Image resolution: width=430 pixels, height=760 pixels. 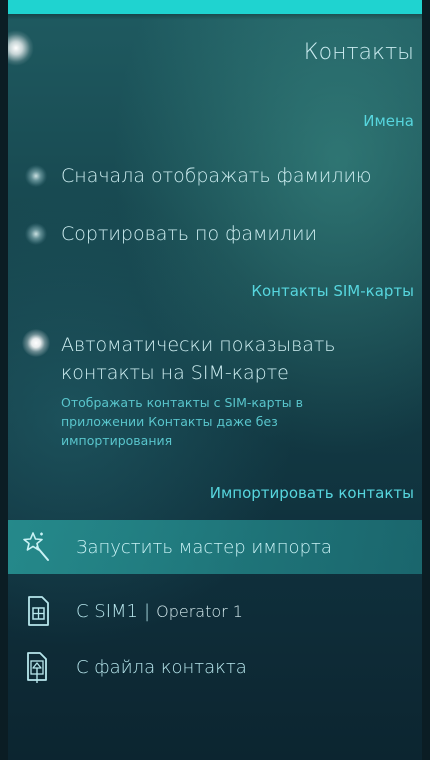 I want to click on switch-label-line2: контакты на SIM-карте, so click(x=175, y=373).